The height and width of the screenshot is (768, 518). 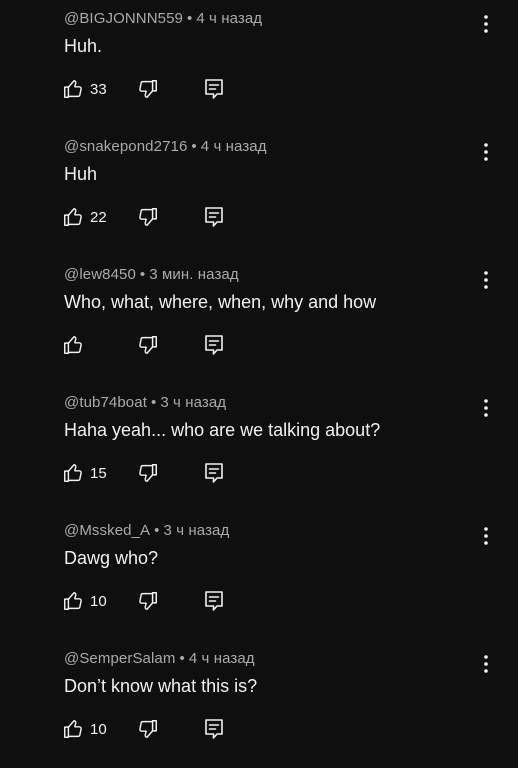 What do you see at coordinates (111, 558) in the screenshot?
I see `comment-text: Dawg who?` at bounding box center [111, 558].